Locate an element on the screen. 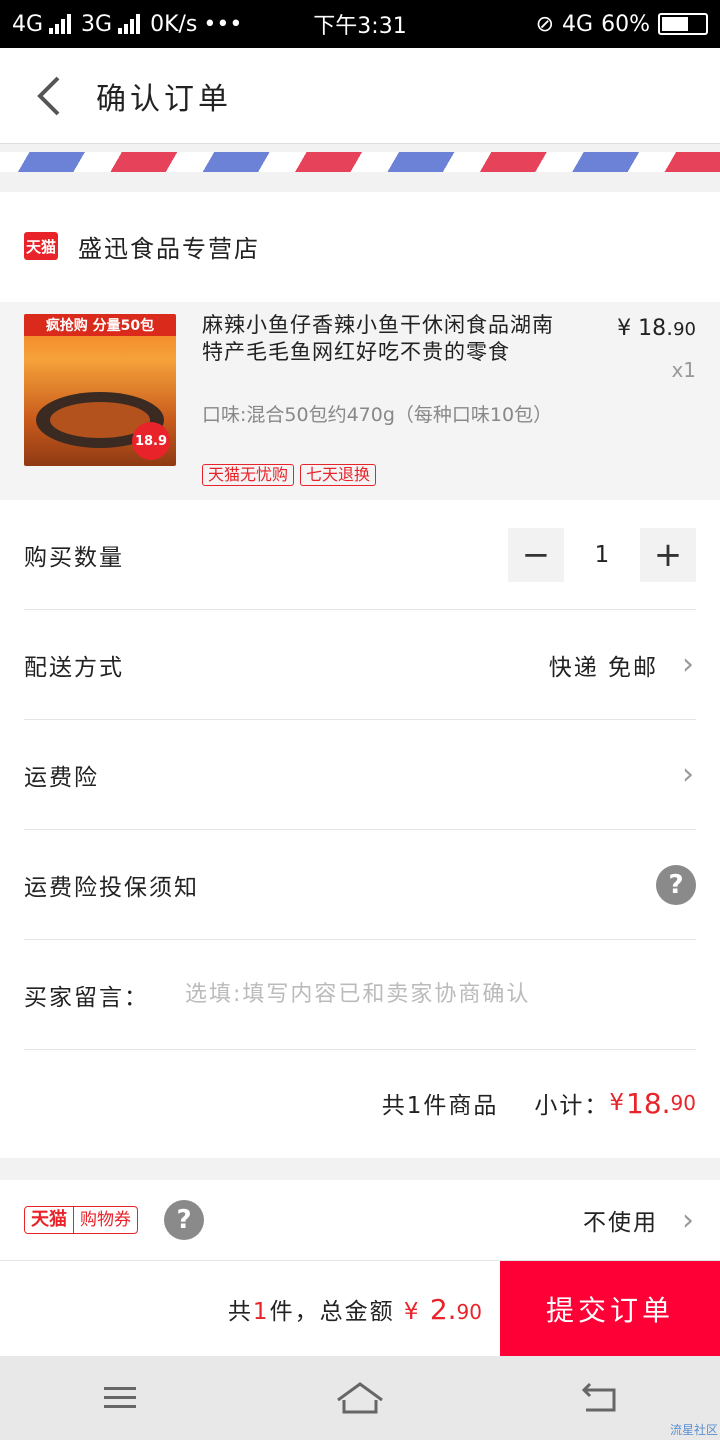 This screenshot has width=720, height=1440. checkout-bar: 共1件，总金额 ¥ 2.90 提交订单 is located at coordinates (360, 1308).